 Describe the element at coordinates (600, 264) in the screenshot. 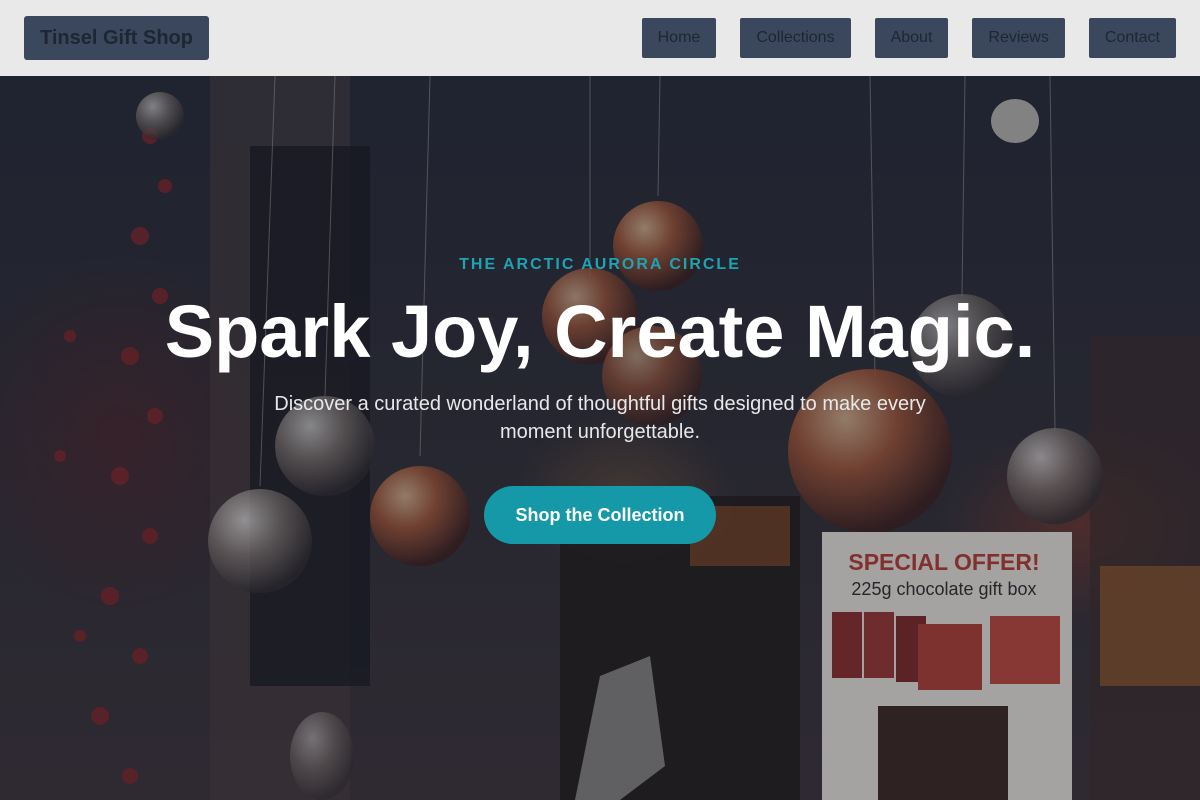

I see `hero-eyebrow: THE ARCTIC AURORA CIRCLE` at that location.